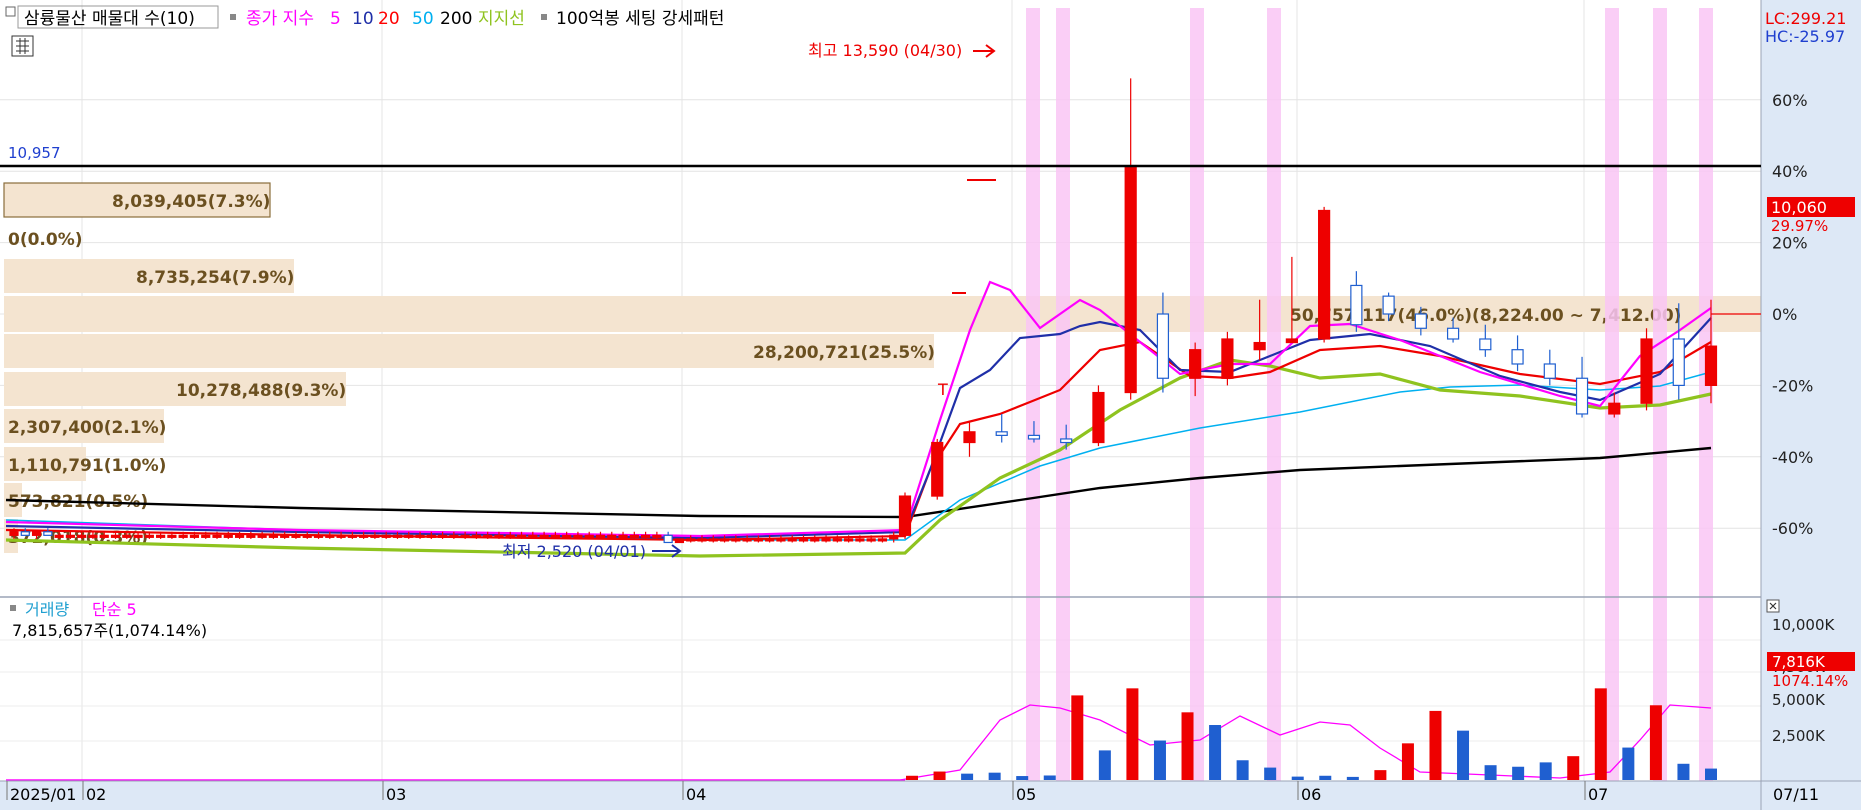 The image size is (1861, 810). What do you see at coordinates (1805, 18) in the screenshot?
I see `lc-label: LC:299.21` at bounding box center [1805, 18].